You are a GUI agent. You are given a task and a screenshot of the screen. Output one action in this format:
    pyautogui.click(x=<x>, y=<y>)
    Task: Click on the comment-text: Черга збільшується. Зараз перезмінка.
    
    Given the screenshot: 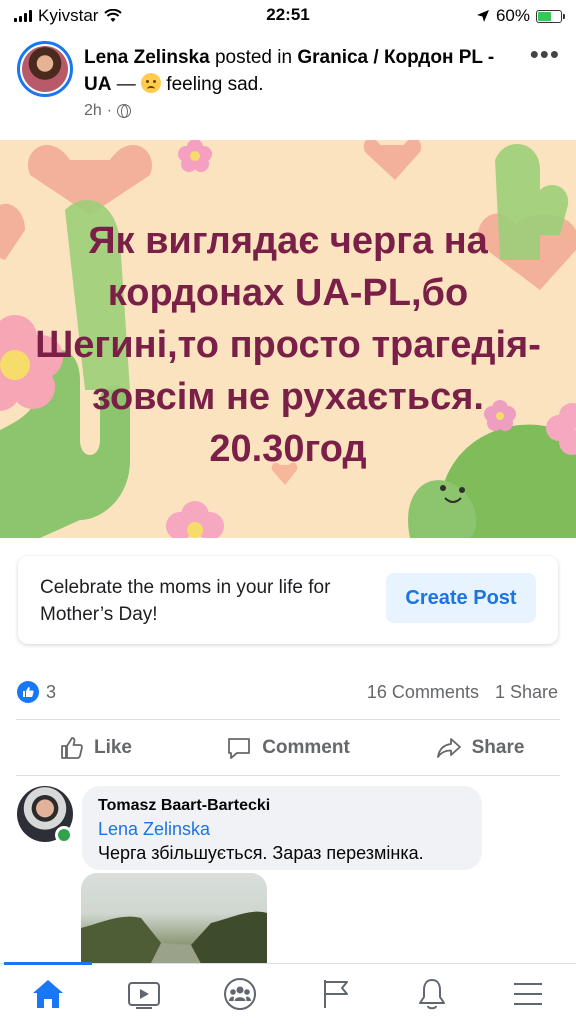 What is the action you would take?
    pyautogui.click(x=261, y=853)
    